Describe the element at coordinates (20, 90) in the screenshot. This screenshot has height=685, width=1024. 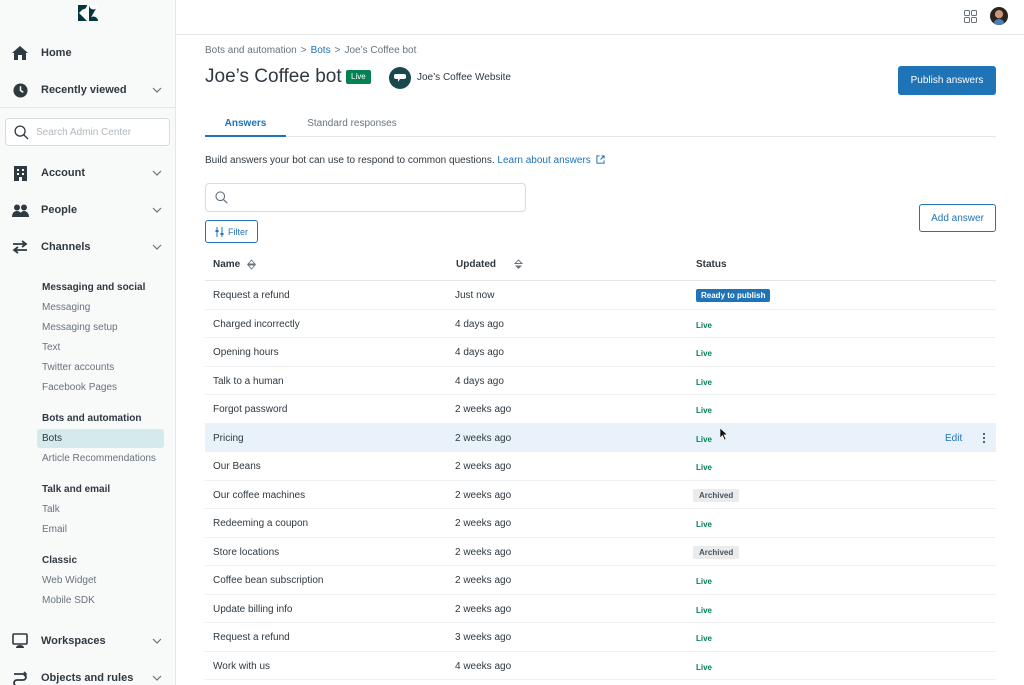
I see `clock-icon` at that location.